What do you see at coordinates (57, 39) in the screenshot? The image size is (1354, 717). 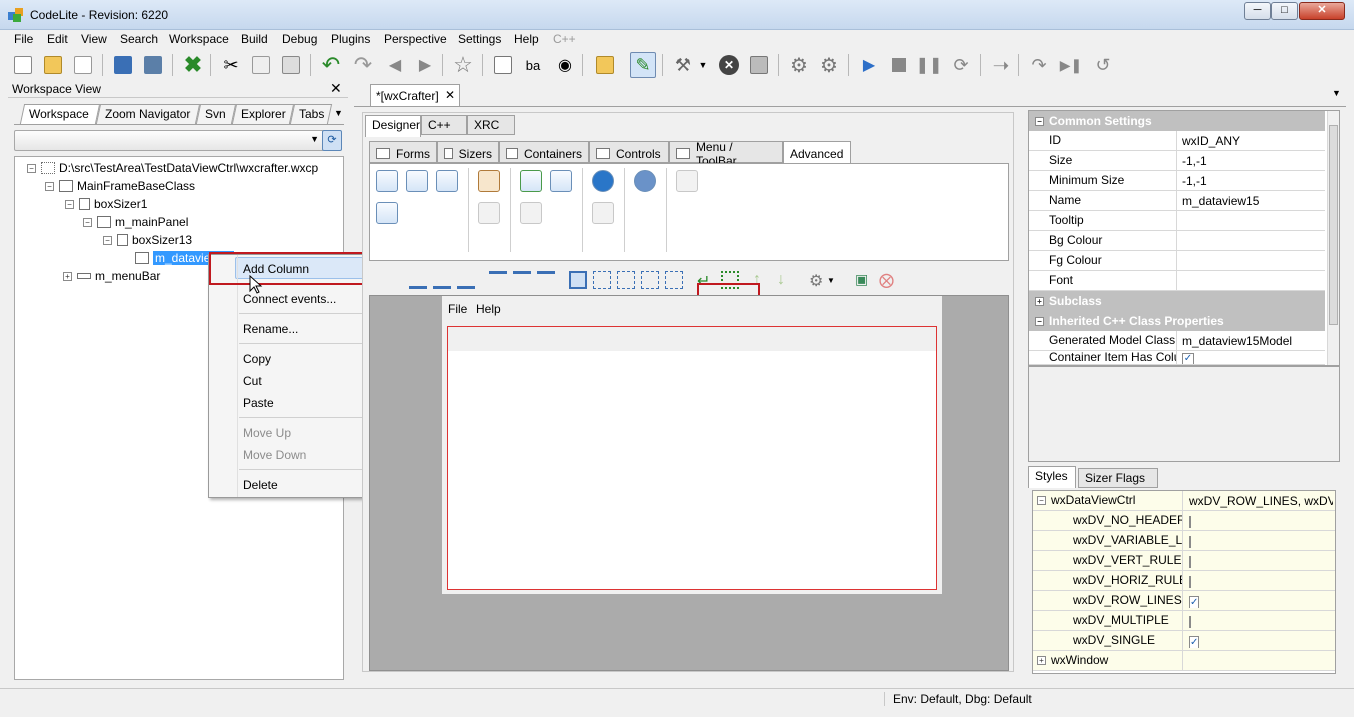 I see `menu-edit: Edit` at bounding box center [57, 39].